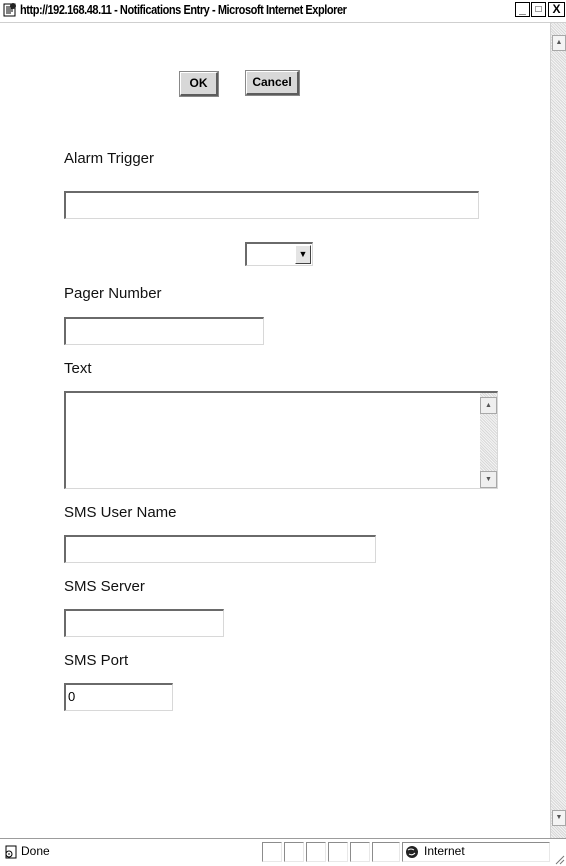 The width and height of the screenshot is (566, 866). I want to click on text-label: Text, so click(78, 368).